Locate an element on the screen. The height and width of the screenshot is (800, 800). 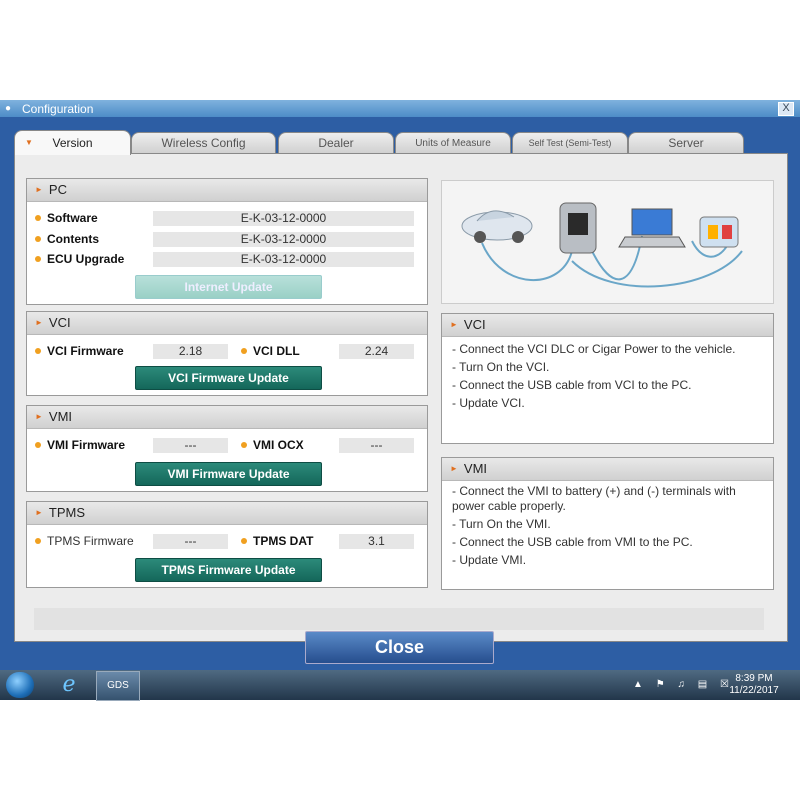
tab-units-of-measure: Units of Measure is located at coordinates (453, 143).